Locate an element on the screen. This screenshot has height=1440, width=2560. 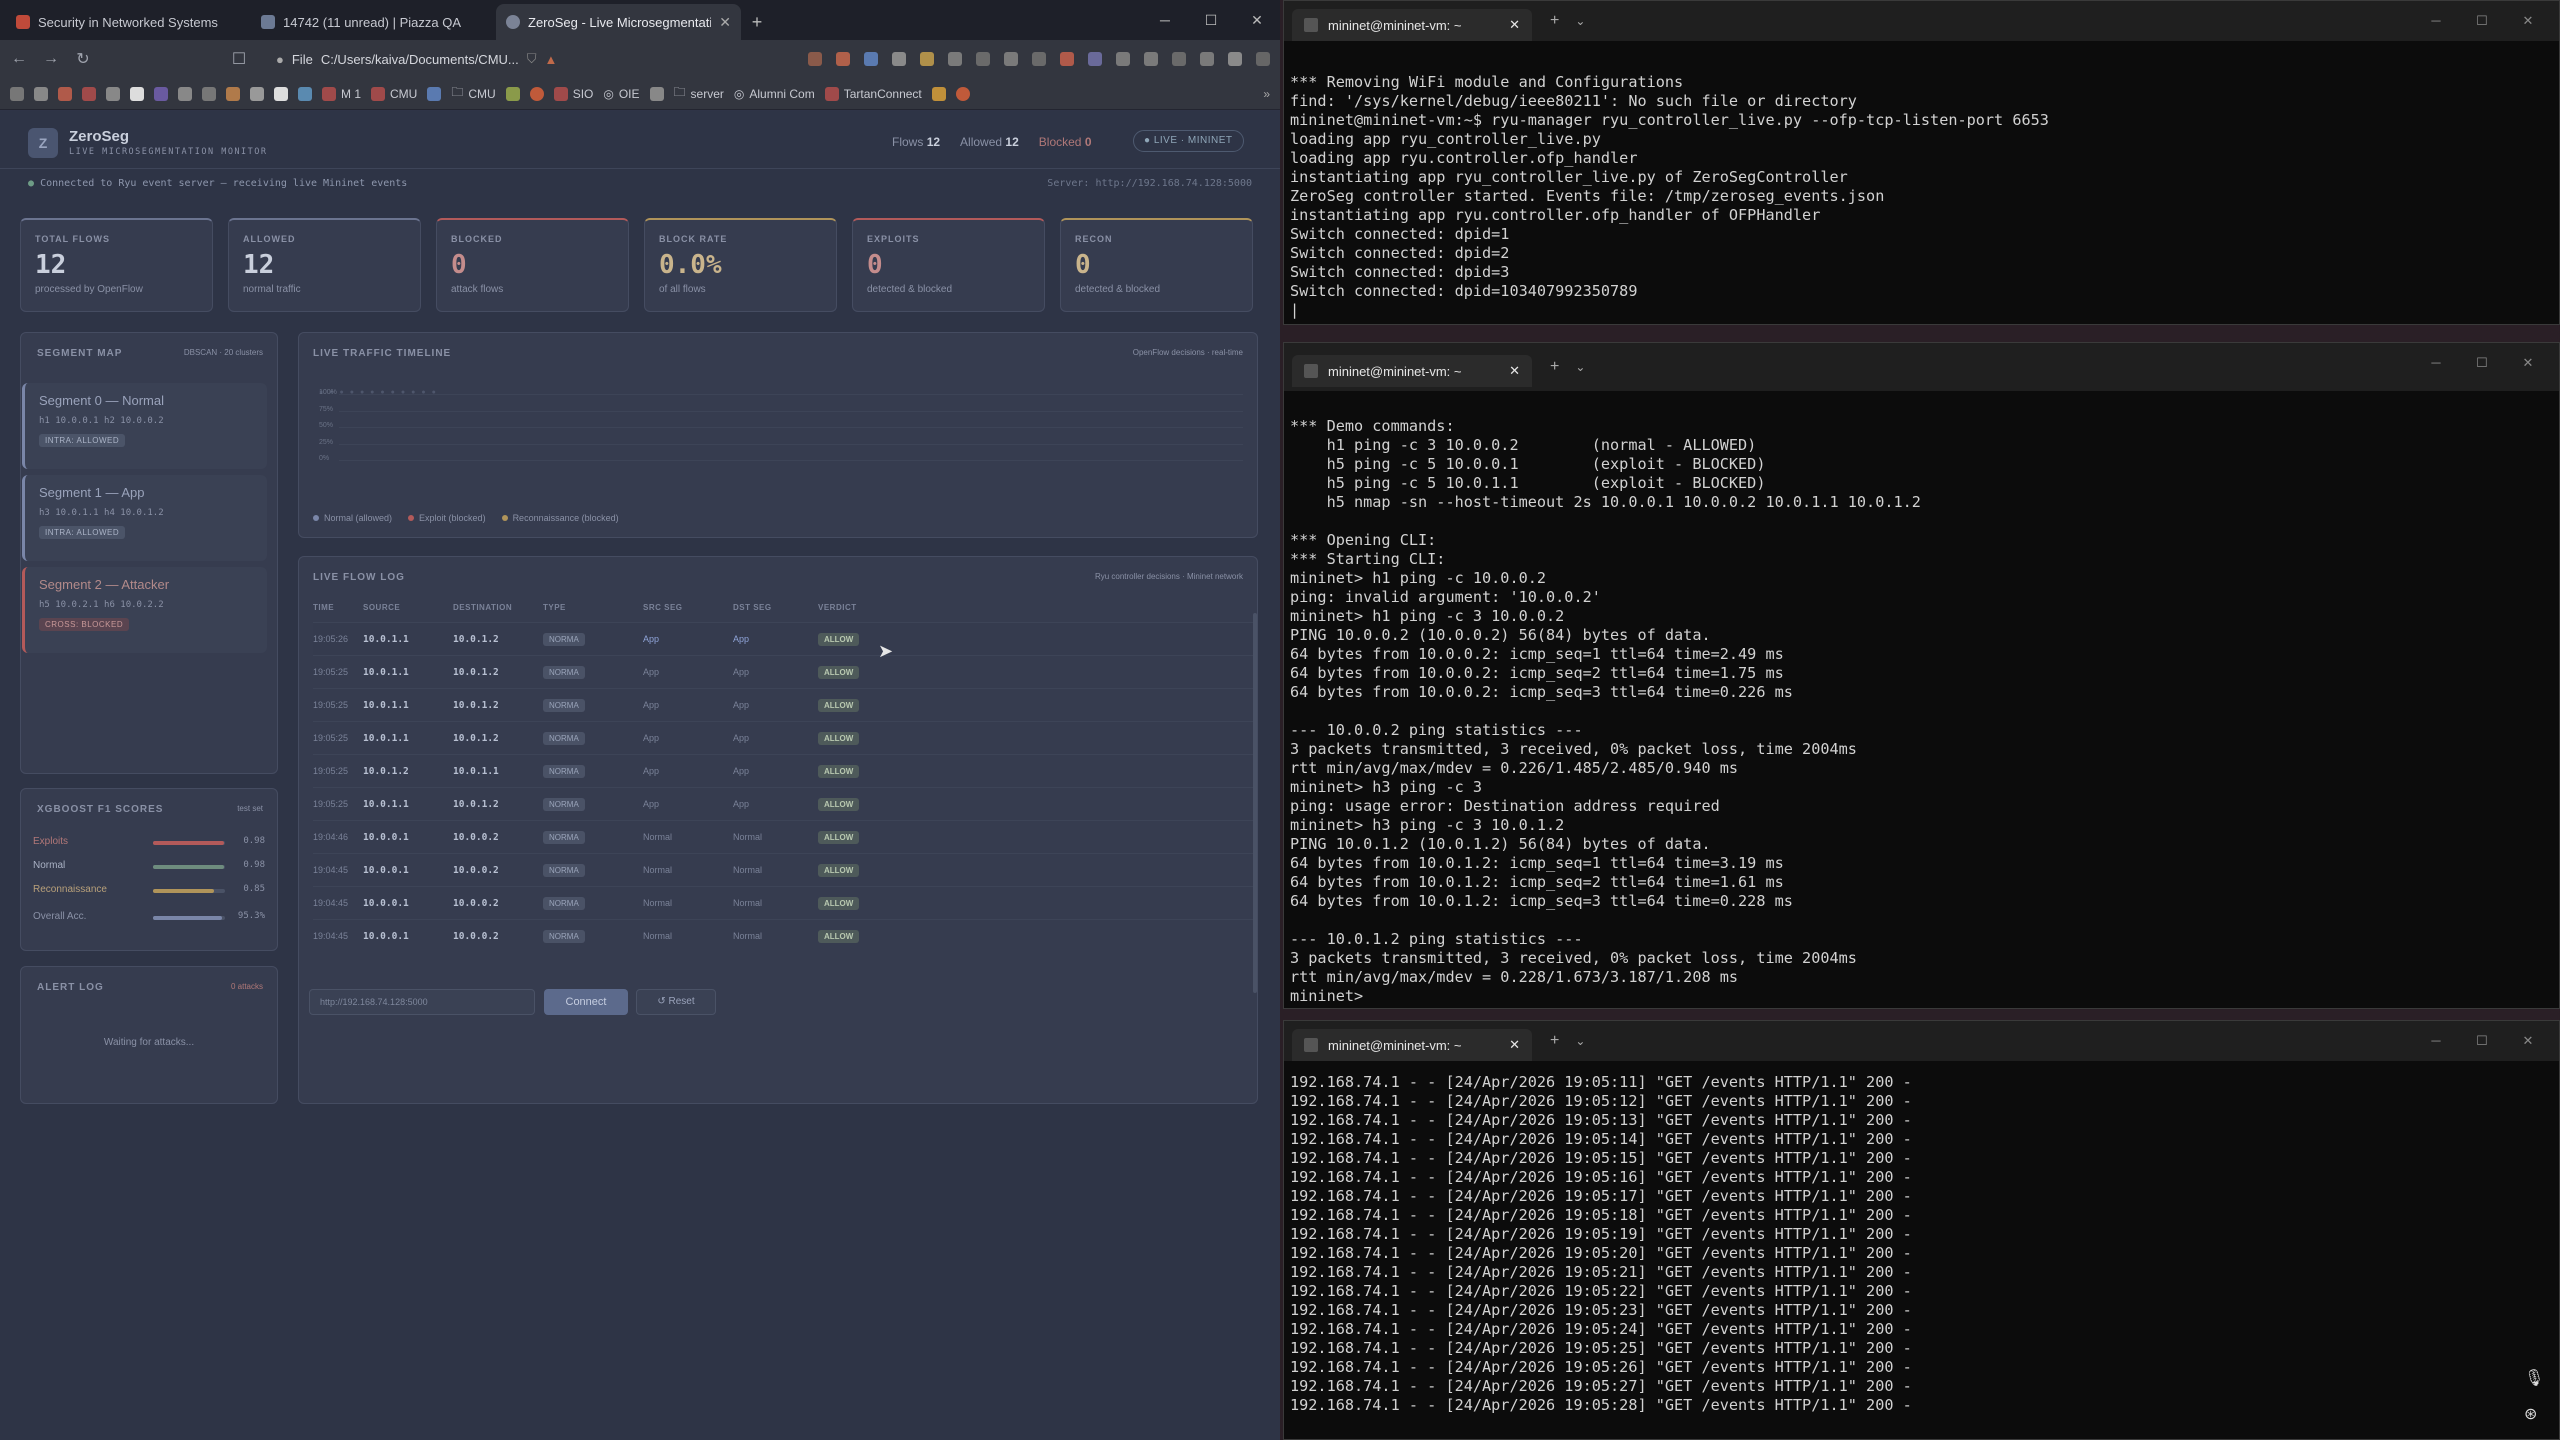
table-row: 19:05:26 10.0.1.1 10.0.1.2 NORMA App App ALLOW is located at coordinates (783, 638).